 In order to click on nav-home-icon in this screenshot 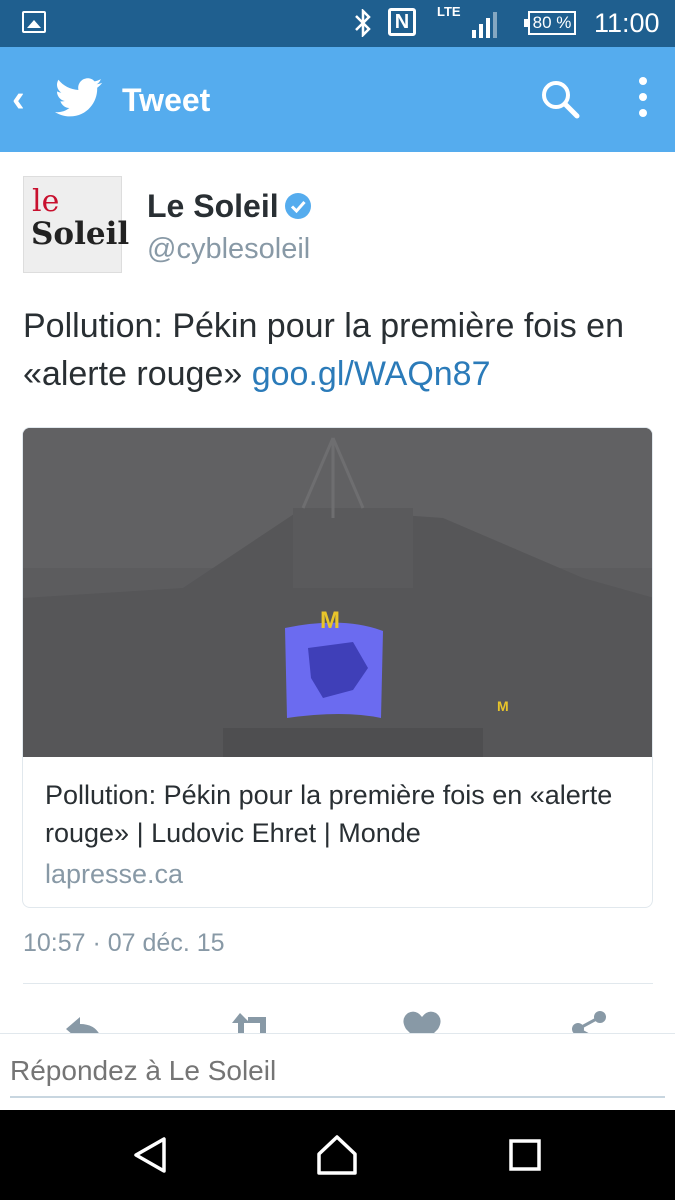, I will do `click(337, 1155)`.